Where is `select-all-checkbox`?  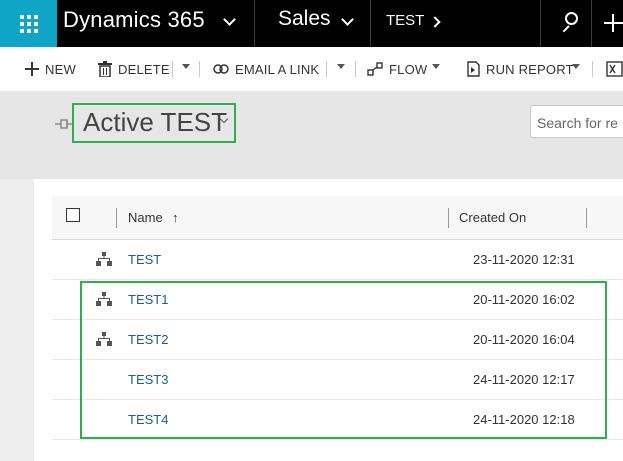
select-all-checkbox is located at coordinates (73, 215).